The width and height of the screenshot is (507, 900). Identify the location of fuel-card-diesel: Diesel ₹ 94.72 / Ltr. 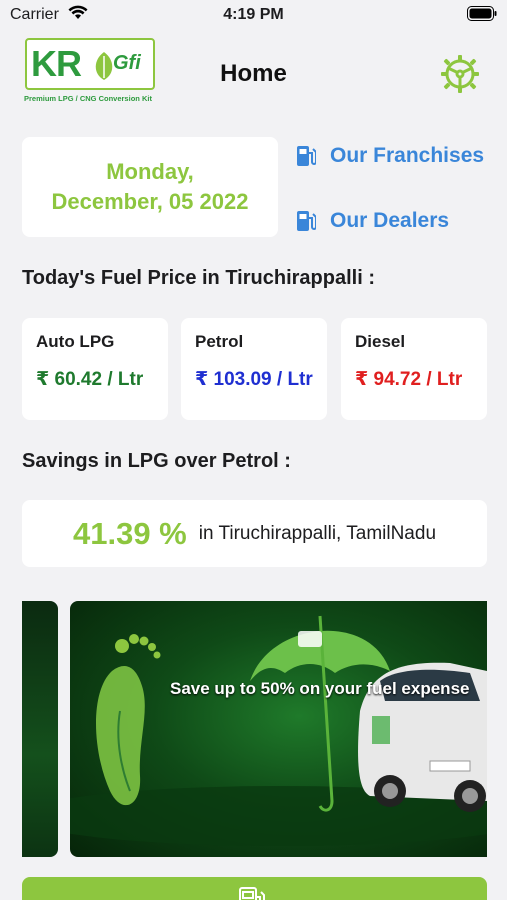
(414, 369).